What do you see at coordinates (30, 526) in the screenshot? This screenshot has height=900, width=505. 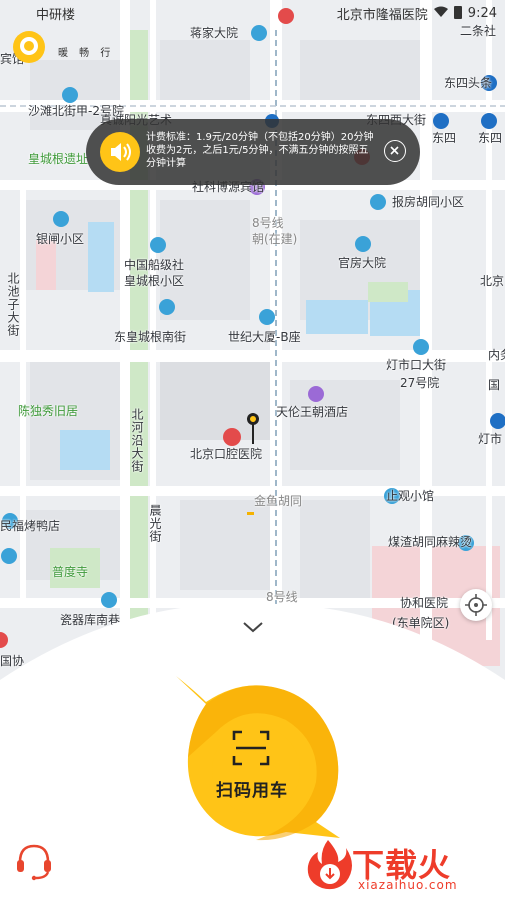 I see `map-label: 民福烤鸭店` at bounding box center [30, 526].